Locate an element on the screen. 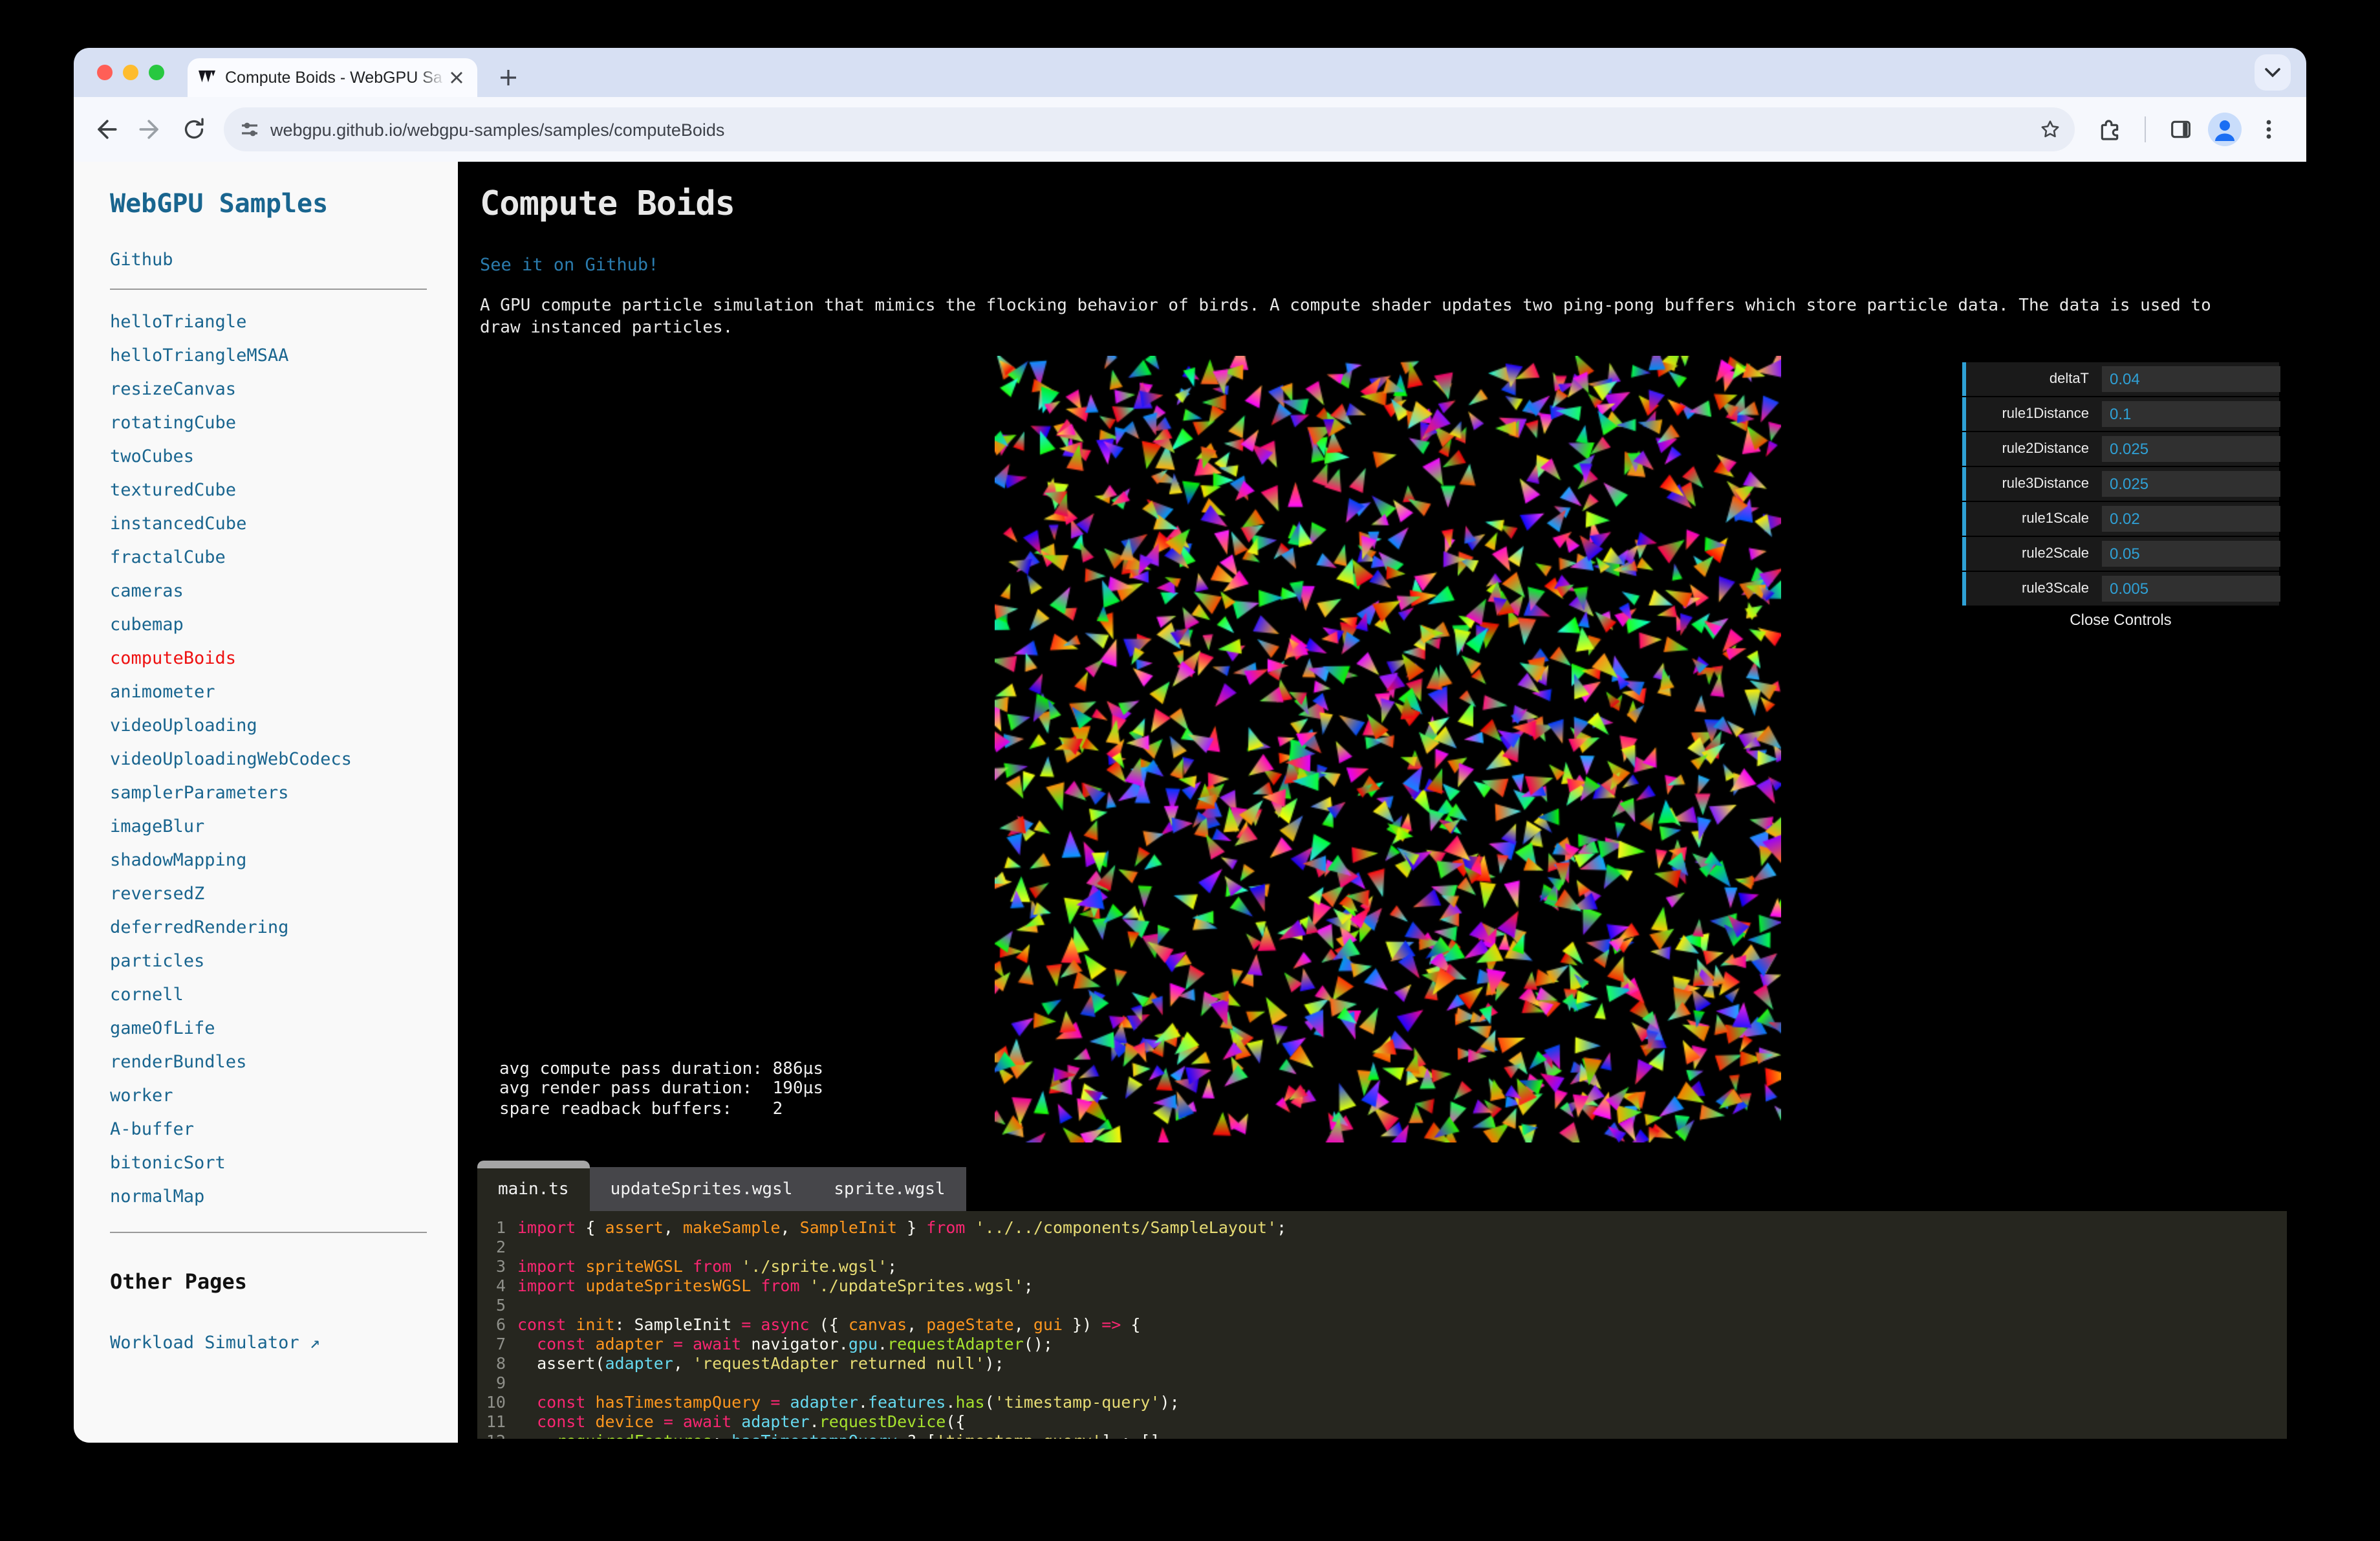  site-controls-icon is located at coordinates (250, 129).